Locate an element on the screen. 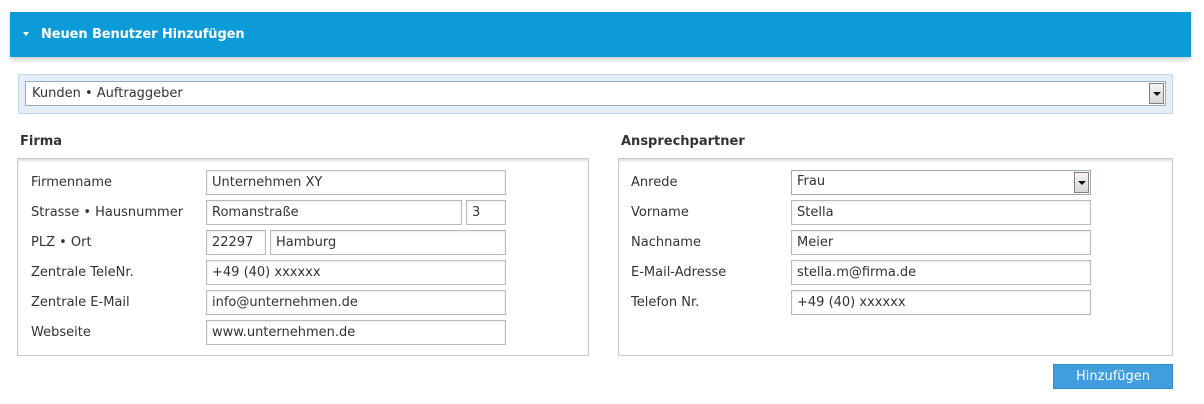 Image resolution: width=1204 pixels, height=404 pixels. company-website-label: Webseite is located at coordinates (61, 332).